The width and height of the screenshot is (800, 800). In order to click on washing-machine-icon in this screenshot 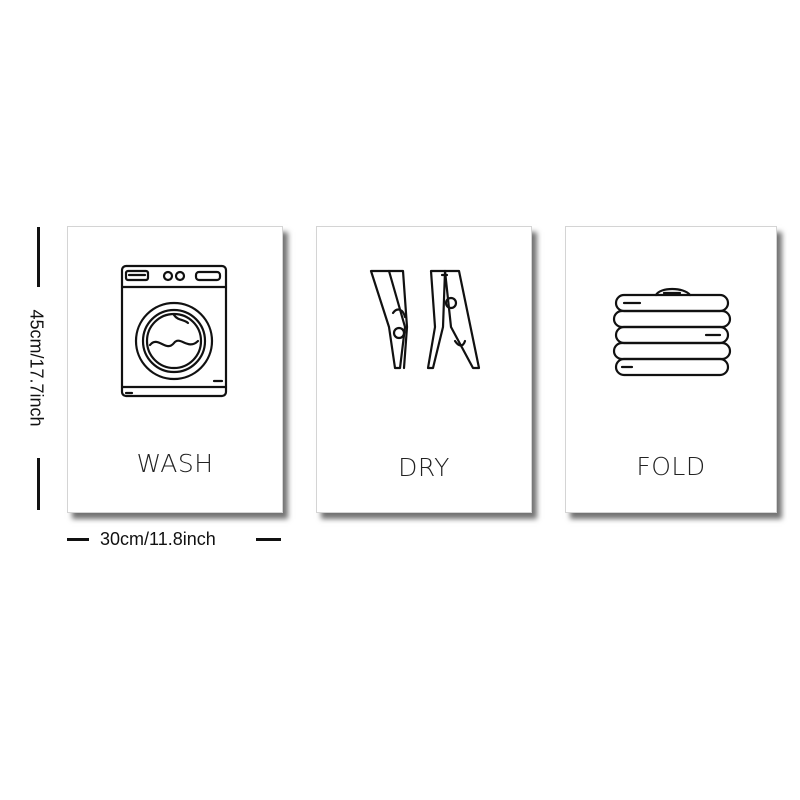, I will do `click(174, 331)`.